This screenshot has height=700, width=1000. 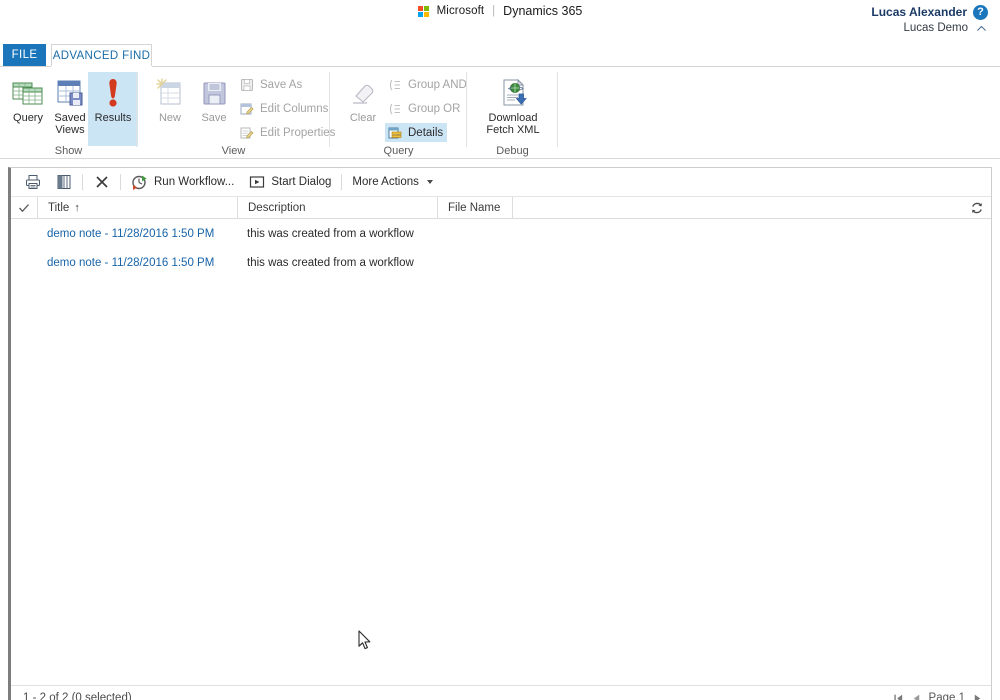 What do you see at coordinates (284, 108) in the screenshot?
I see `edit-columns-button: Edit Columns` at bounding box center [284, 108].